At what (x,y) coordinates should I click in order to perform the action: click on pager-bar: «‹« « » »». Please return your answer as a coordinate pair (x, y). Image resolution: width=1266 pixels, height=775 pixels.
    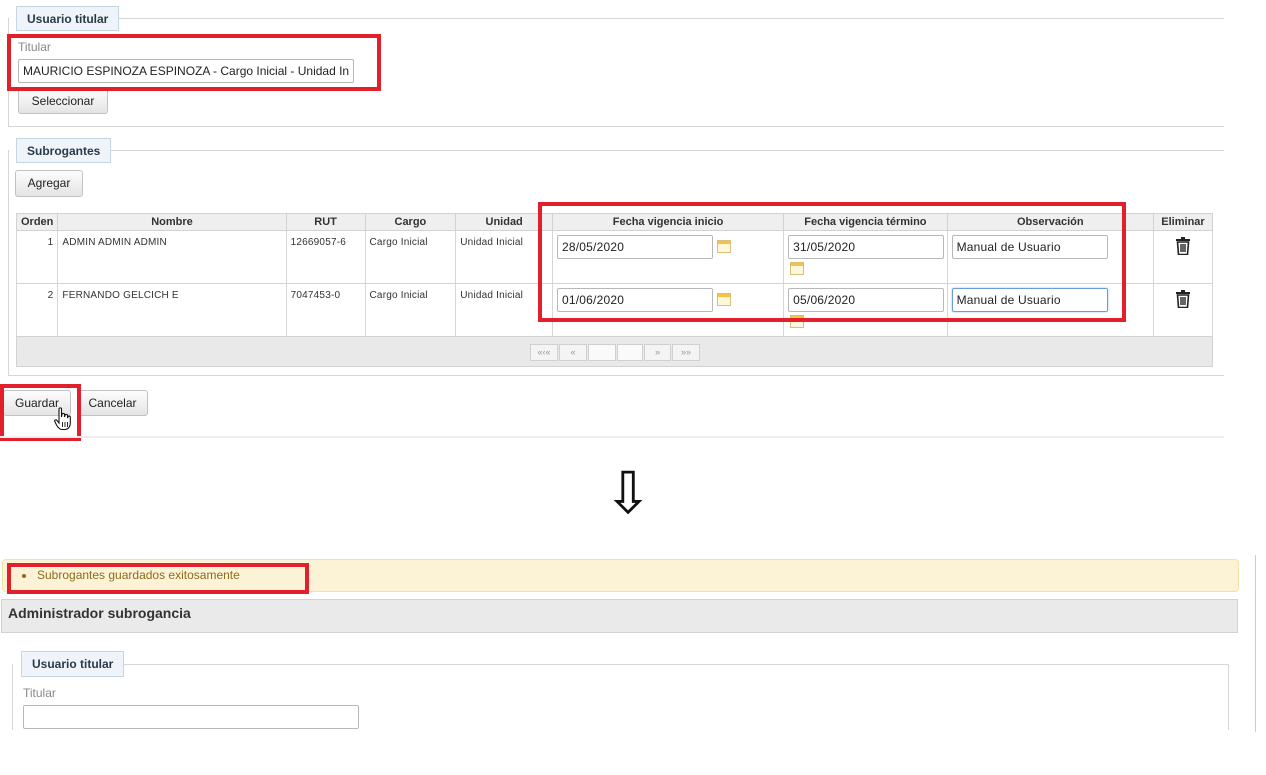
    Looking at the image, I should click on (614, 351).